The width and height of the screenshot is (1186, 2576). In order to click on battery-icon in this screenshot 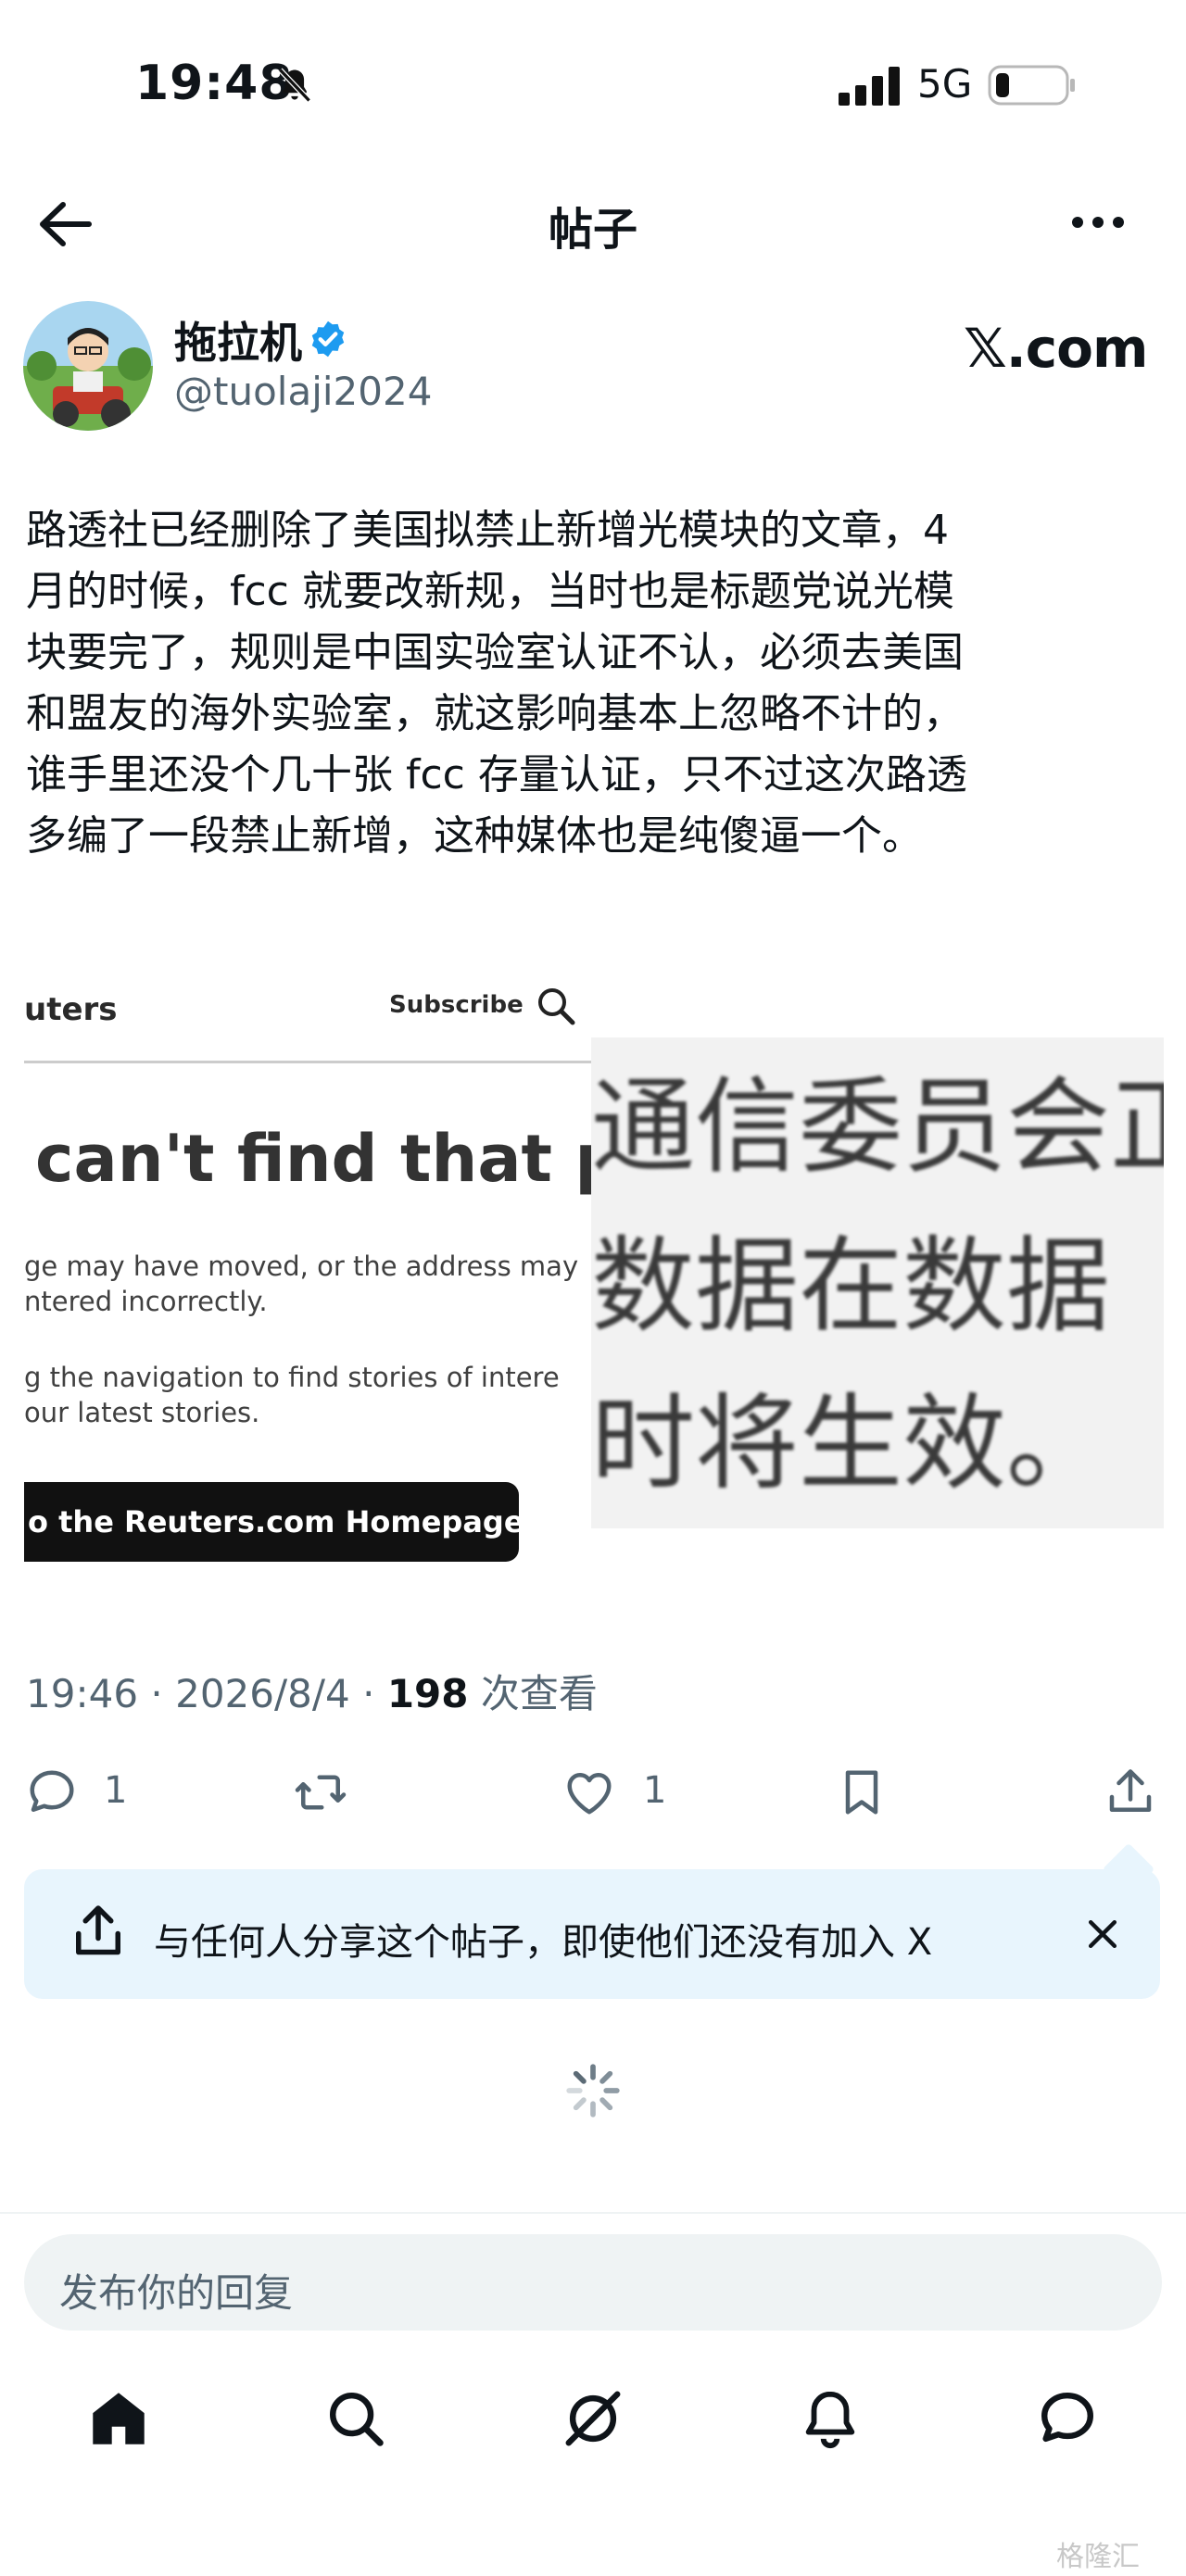, I will do `click(1031, 85)`.